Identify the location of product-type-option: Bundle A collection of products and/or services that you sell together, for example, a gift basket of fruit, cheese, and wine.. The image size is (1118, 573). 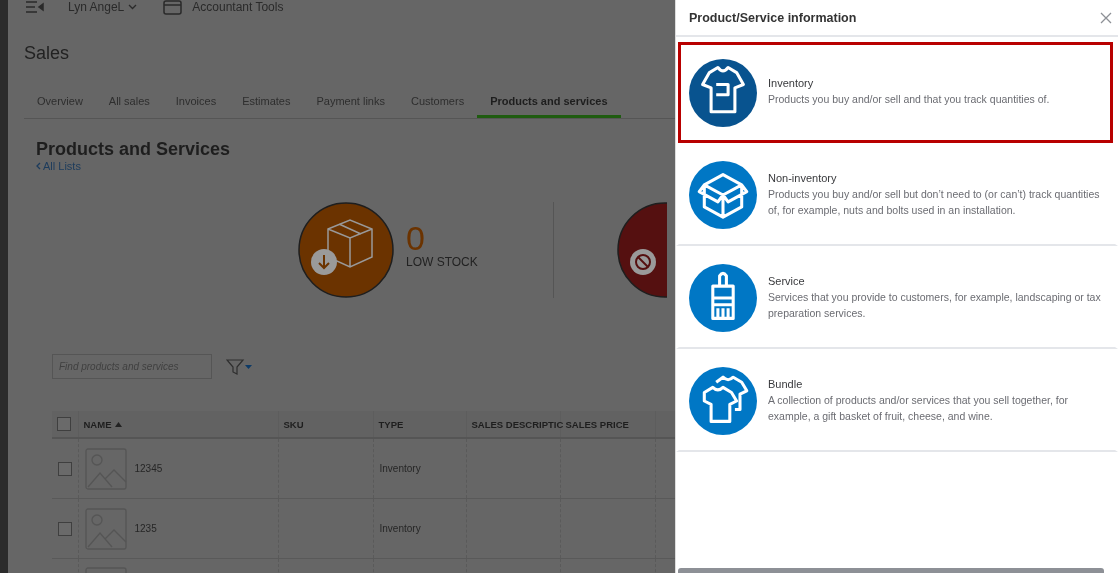
(897, 400).